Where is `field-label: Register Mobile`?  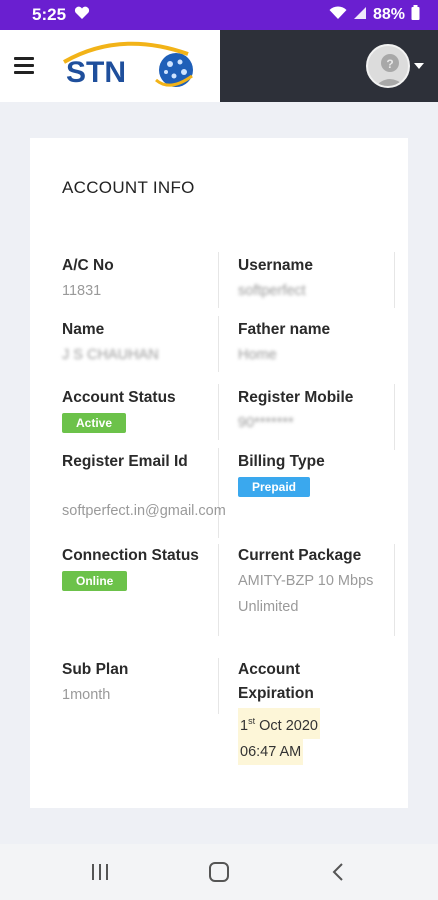 field-label: Register Mobile is located at coordinates (296, 397).